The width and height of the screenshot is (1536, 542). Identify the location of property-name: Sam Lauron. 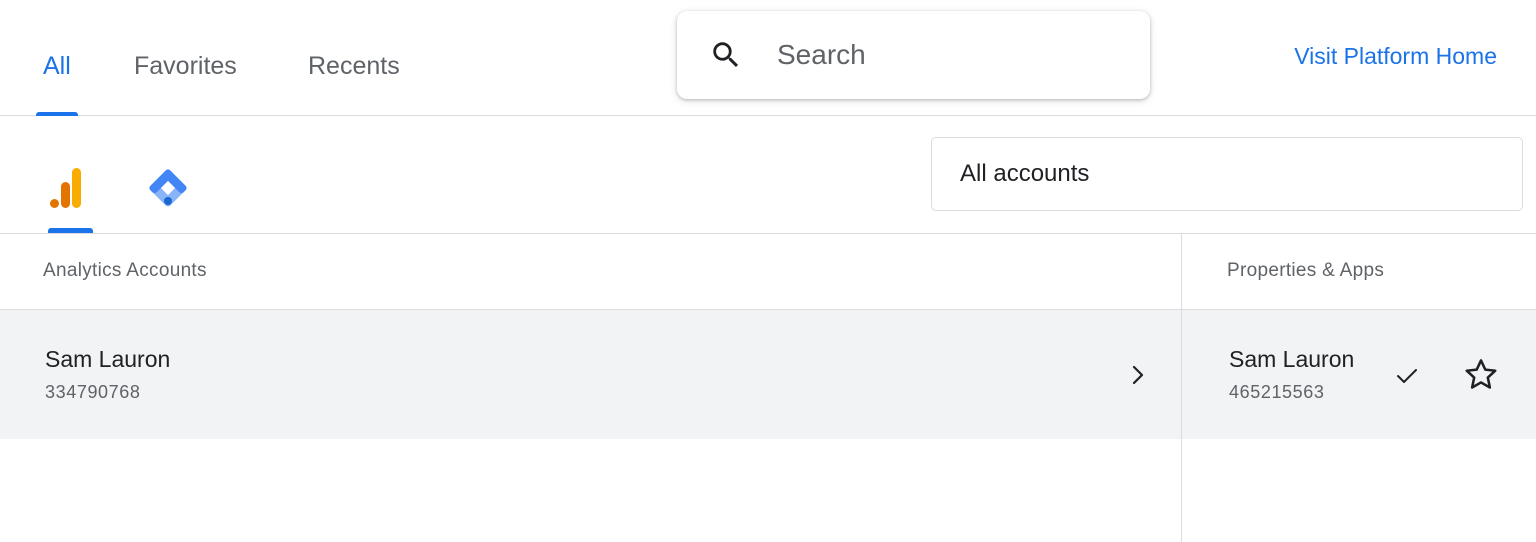
(1292, 359).